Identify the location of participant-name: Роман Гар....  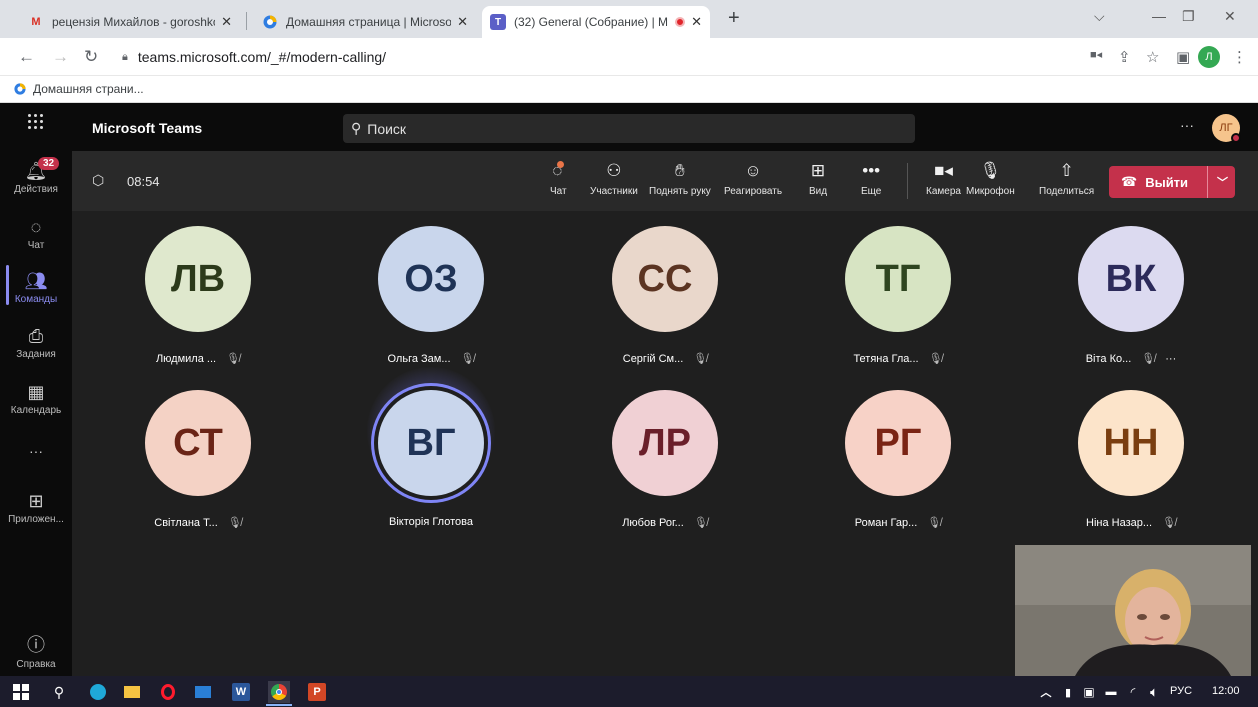
(886, 522).